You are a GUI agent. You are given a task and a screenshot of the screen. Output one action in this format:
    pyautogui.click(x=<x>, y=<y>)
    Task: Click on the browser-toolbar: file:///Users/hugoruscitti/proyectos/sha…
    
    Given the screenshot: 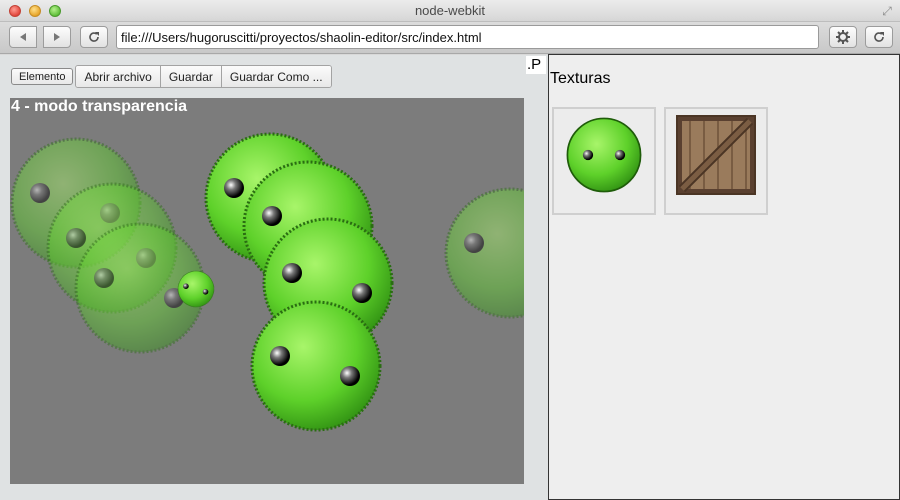 What is the action you would take?
    pyautogui.click(x=450, y=38)
    